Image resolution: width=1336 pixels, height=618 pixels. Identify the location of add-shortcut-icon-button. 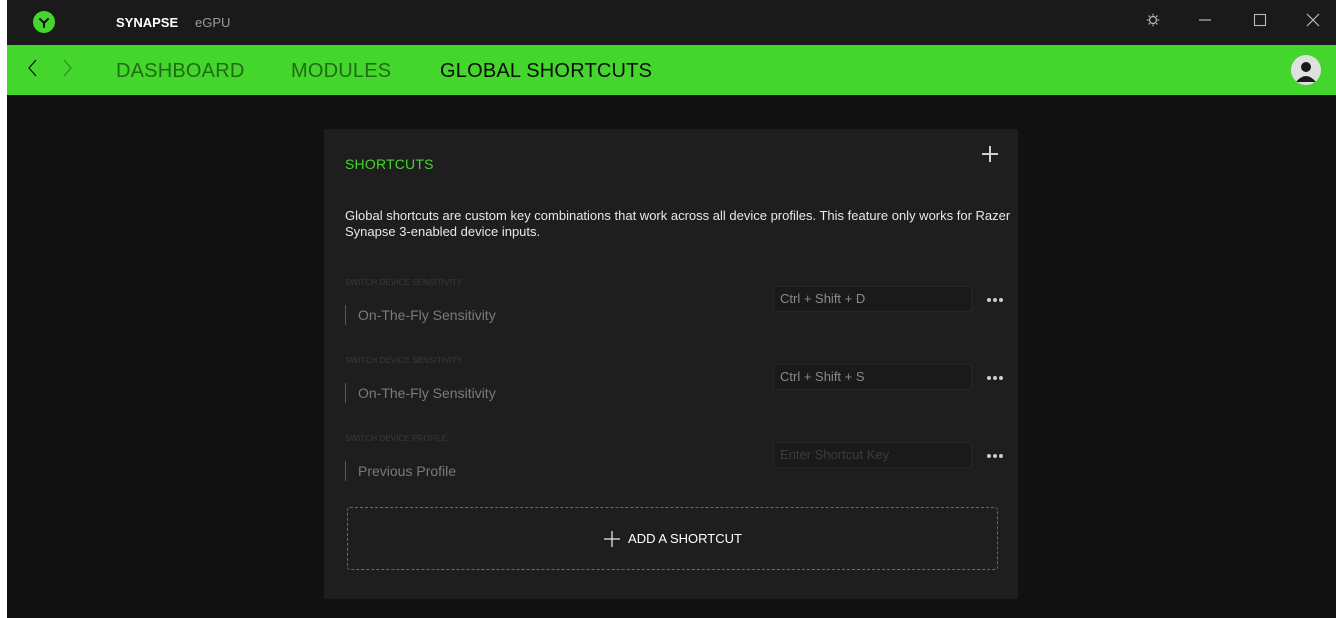
(990, 154).